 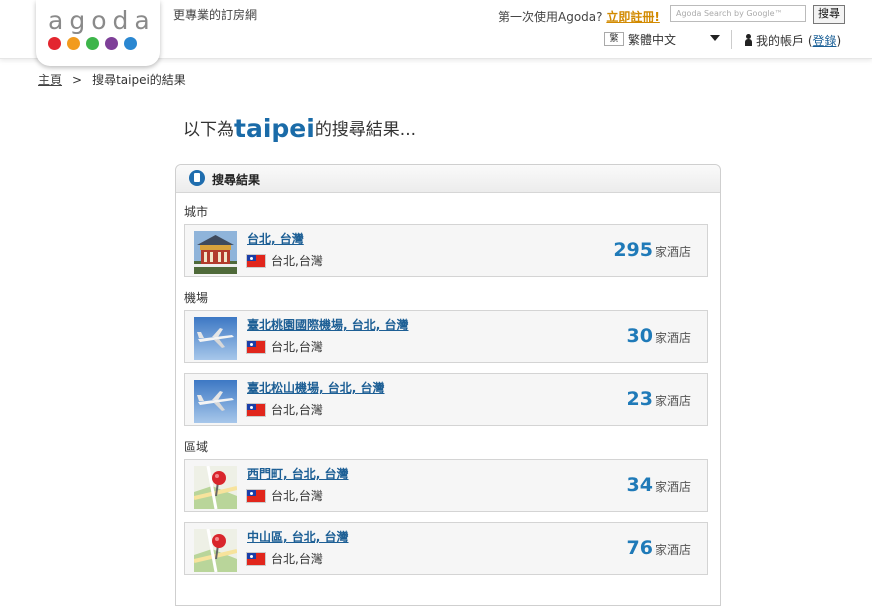 I want to click on breadcrumb-current: 搜尋taipei的結果, so click(x=139, y=80).